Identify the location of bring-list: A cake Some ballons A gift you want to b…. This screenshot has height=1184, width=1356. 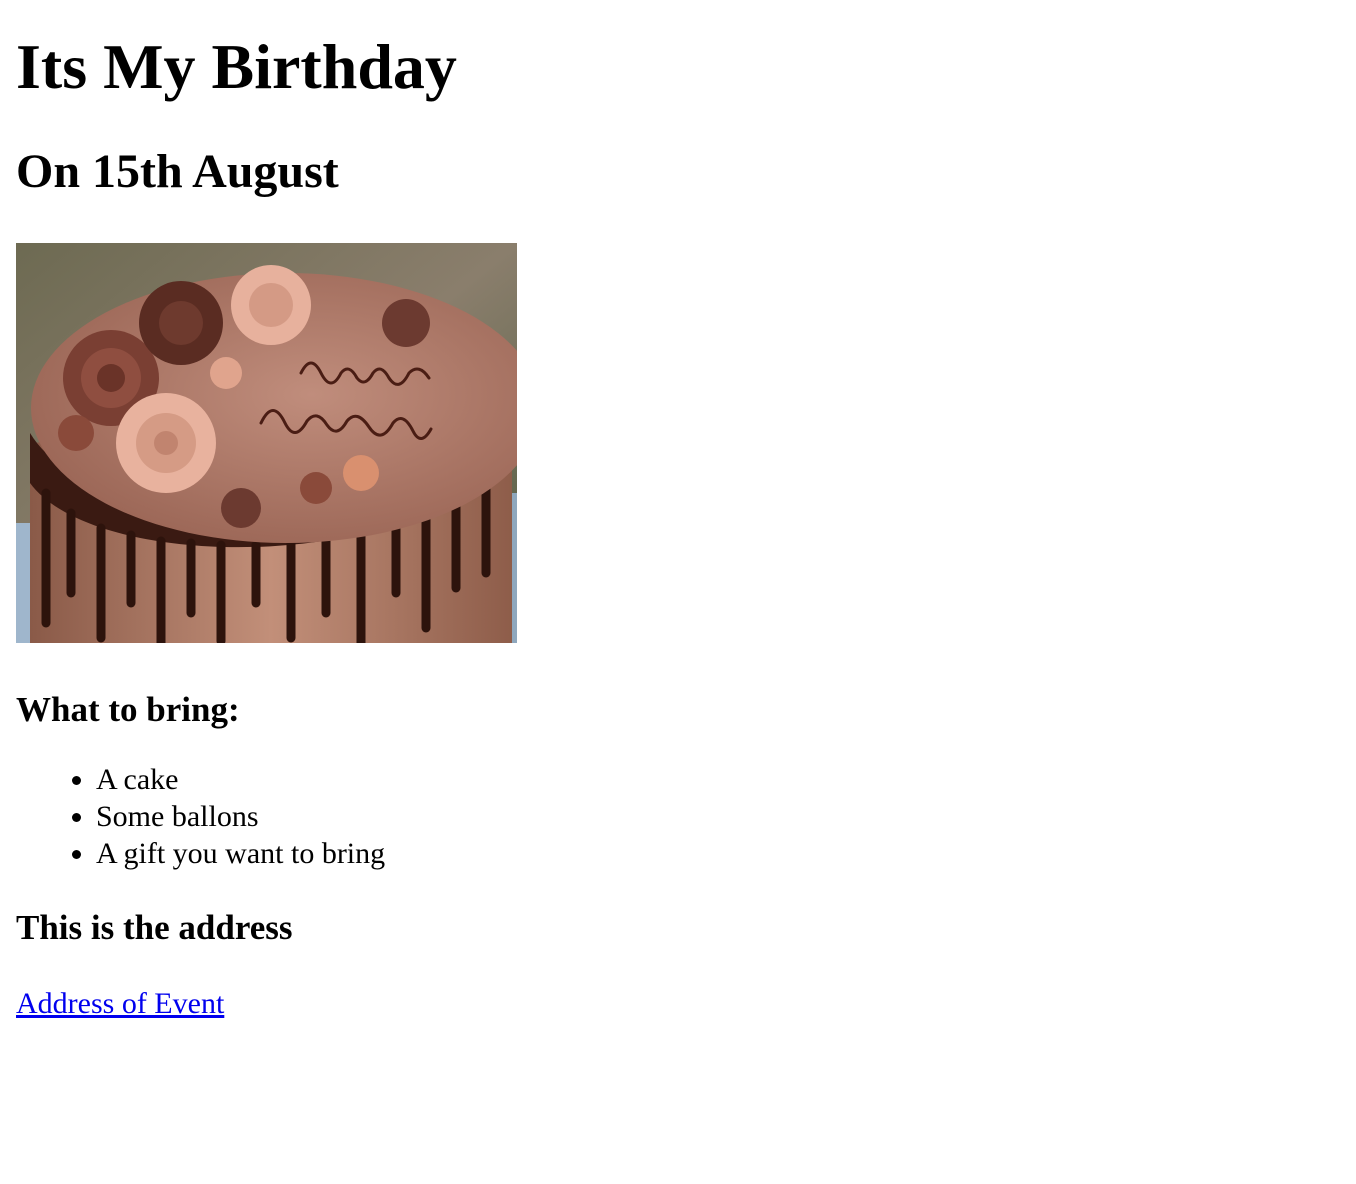
(678, 816).